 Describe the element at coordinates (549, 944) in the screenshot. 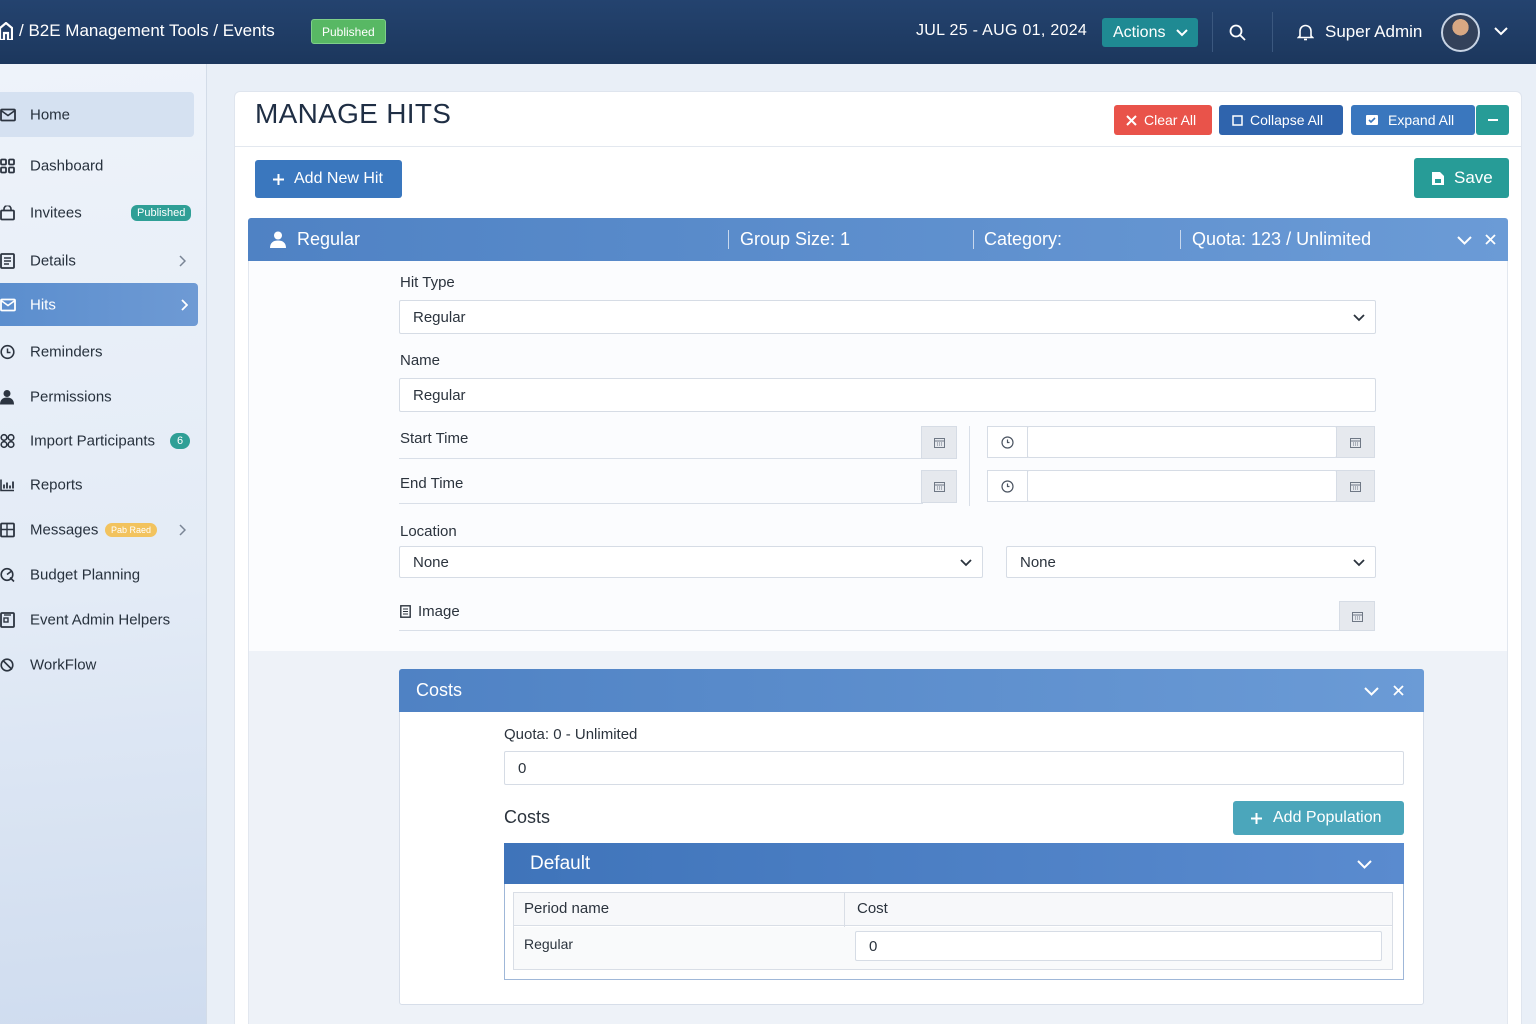

I see `period-name-cell: Regular` at that location.